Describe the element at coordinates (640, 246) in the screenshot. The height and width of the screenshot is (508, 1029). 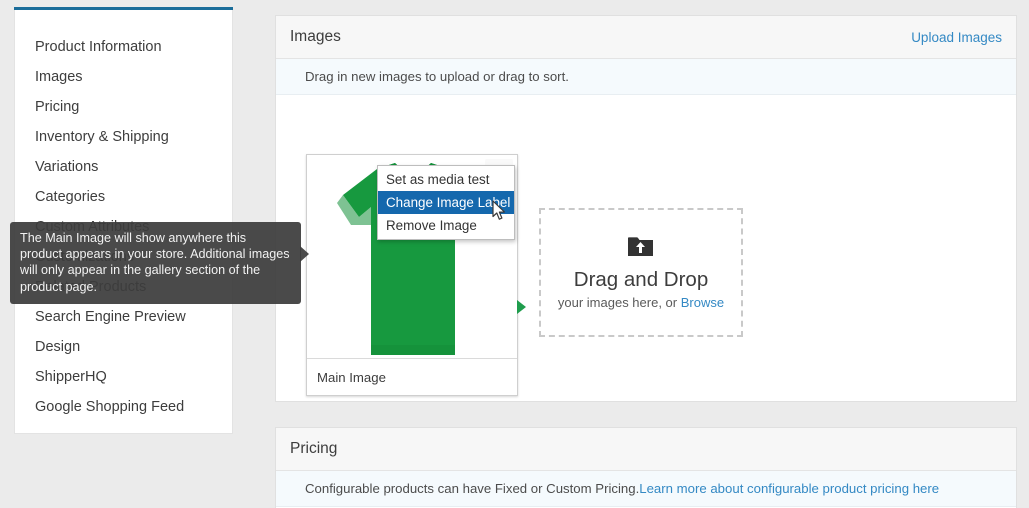
I see `upload-folder-icon-svg` at that location.